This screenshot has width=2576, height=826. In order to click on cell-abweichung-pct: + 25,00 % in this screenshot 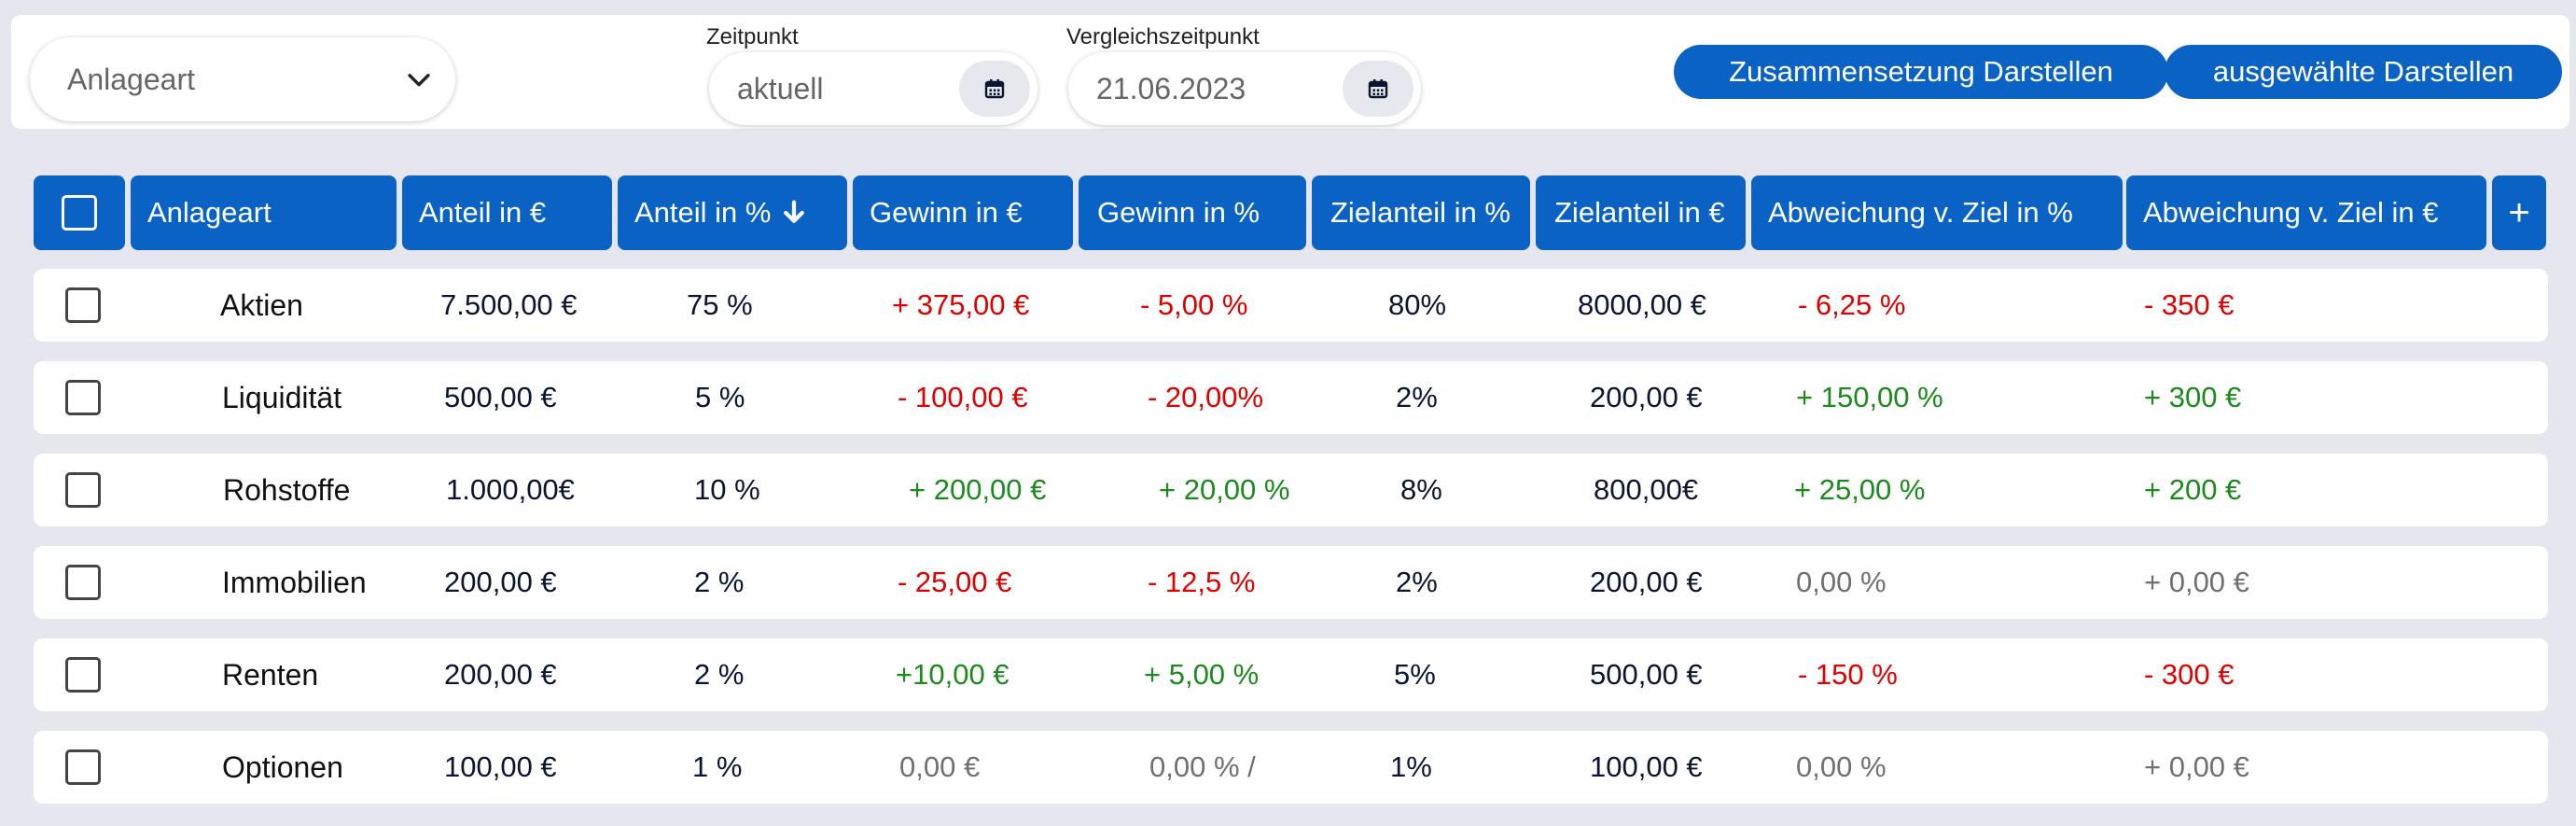, I will do `click(1860, 489)`.